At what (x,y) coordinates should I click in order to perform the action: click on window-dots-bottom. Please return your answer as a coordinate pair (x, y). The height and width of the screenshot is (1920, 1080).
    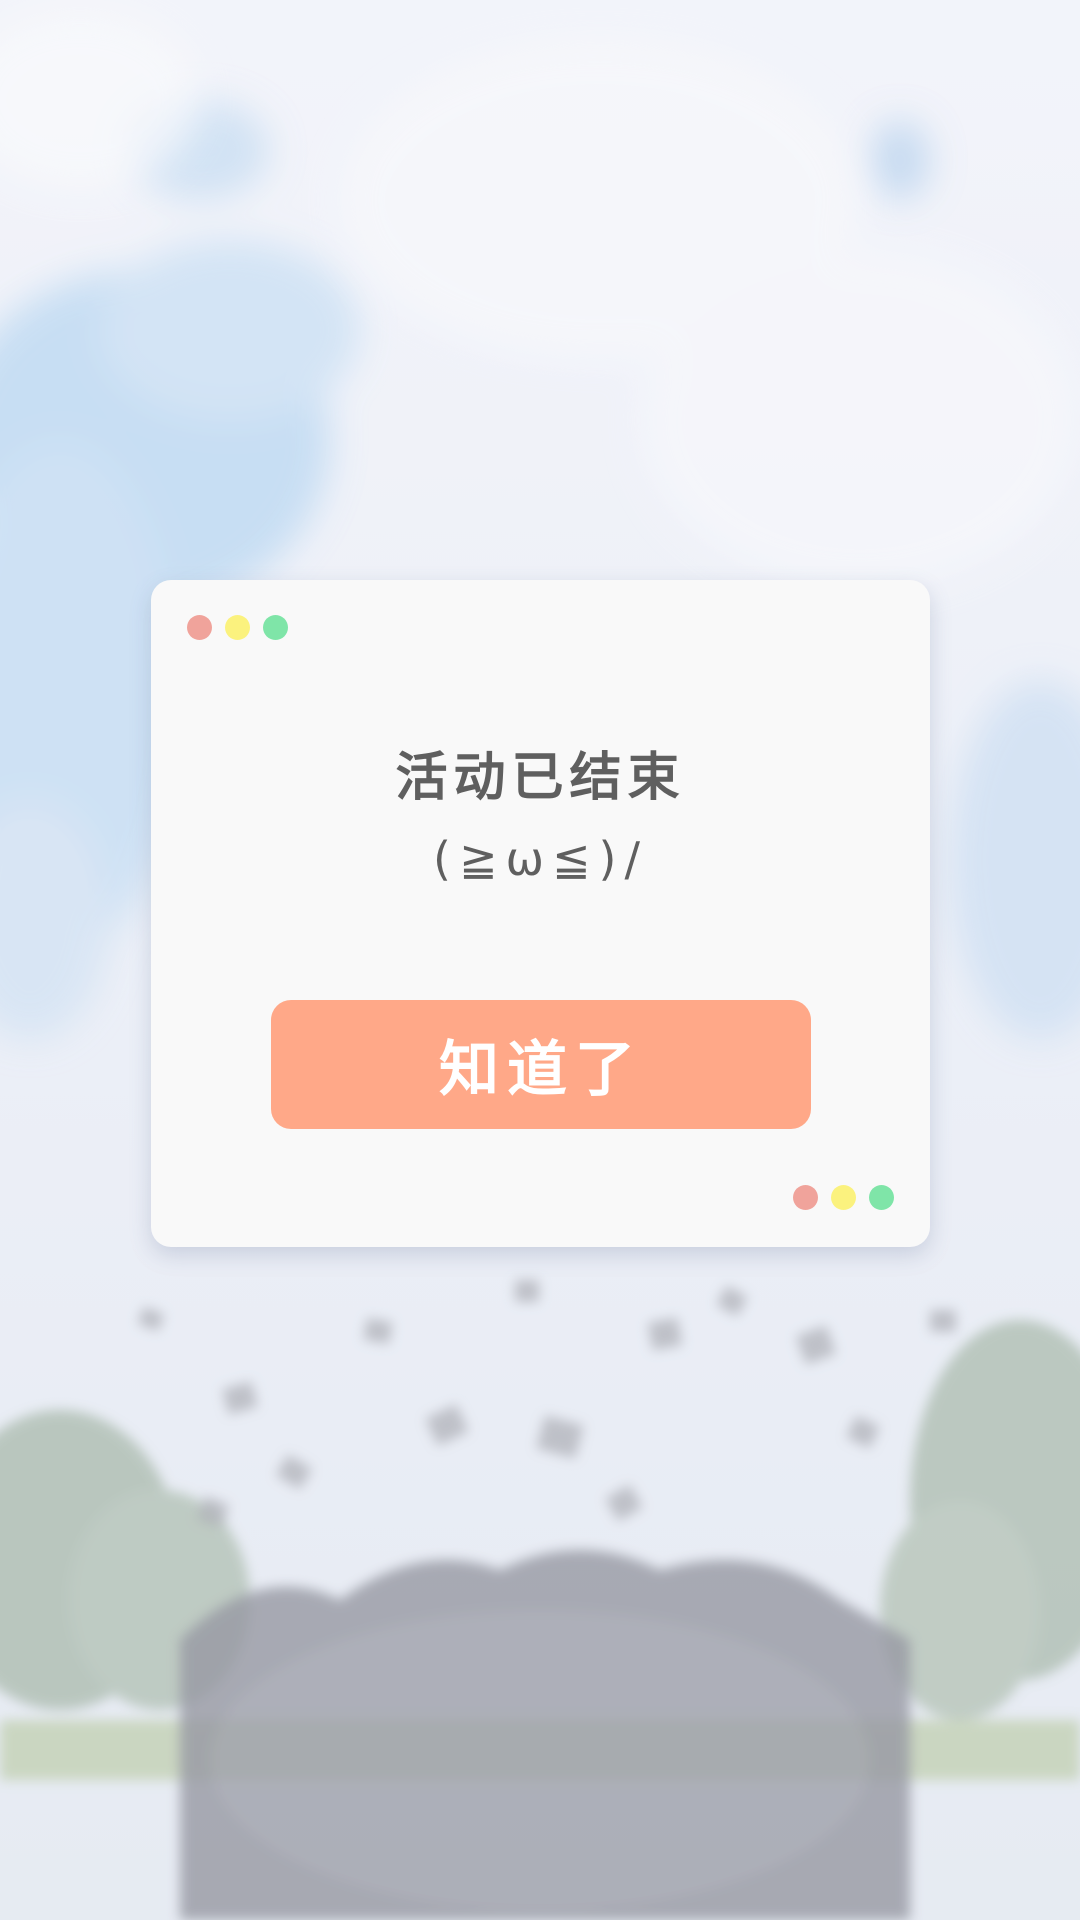
    Looking at the image, I should click on (843, 1197).